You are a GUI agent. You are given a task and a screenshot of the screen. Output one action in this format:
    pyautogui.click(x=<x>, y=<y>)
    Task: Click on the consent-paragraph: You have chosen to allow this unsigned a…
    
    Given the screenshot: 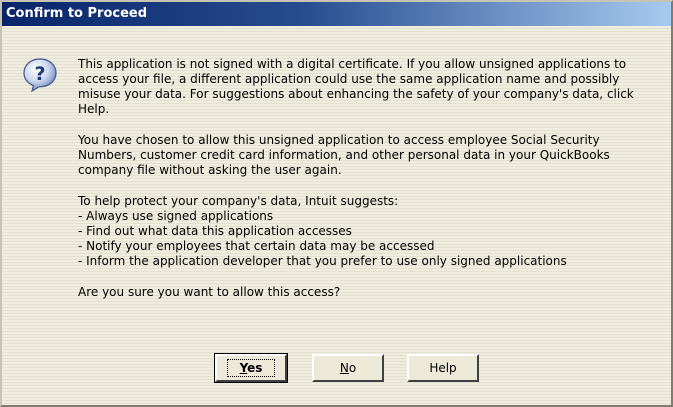 What is the action you would take?
    pyautogui.click(x=344, y=155)
    